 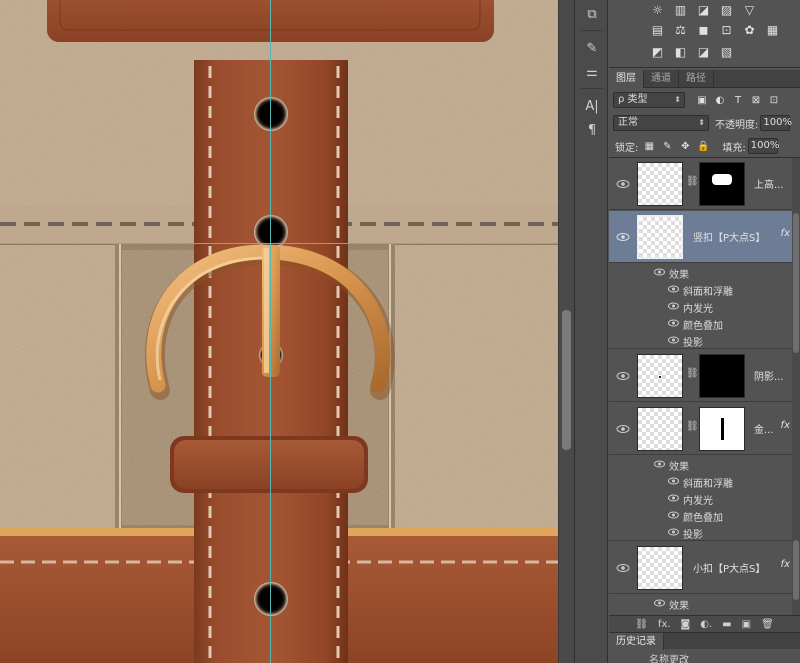 What do you see at coordinates (685, 146) in the screenshot?
I see `lock-position-icon: ✥` at bounding box center [685, 146].